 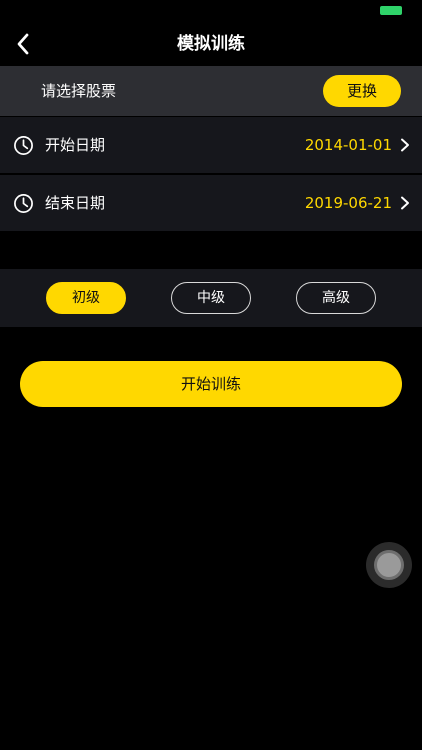 I want to click on level-button-intermediate: 中级, so click(x=211, y=298).